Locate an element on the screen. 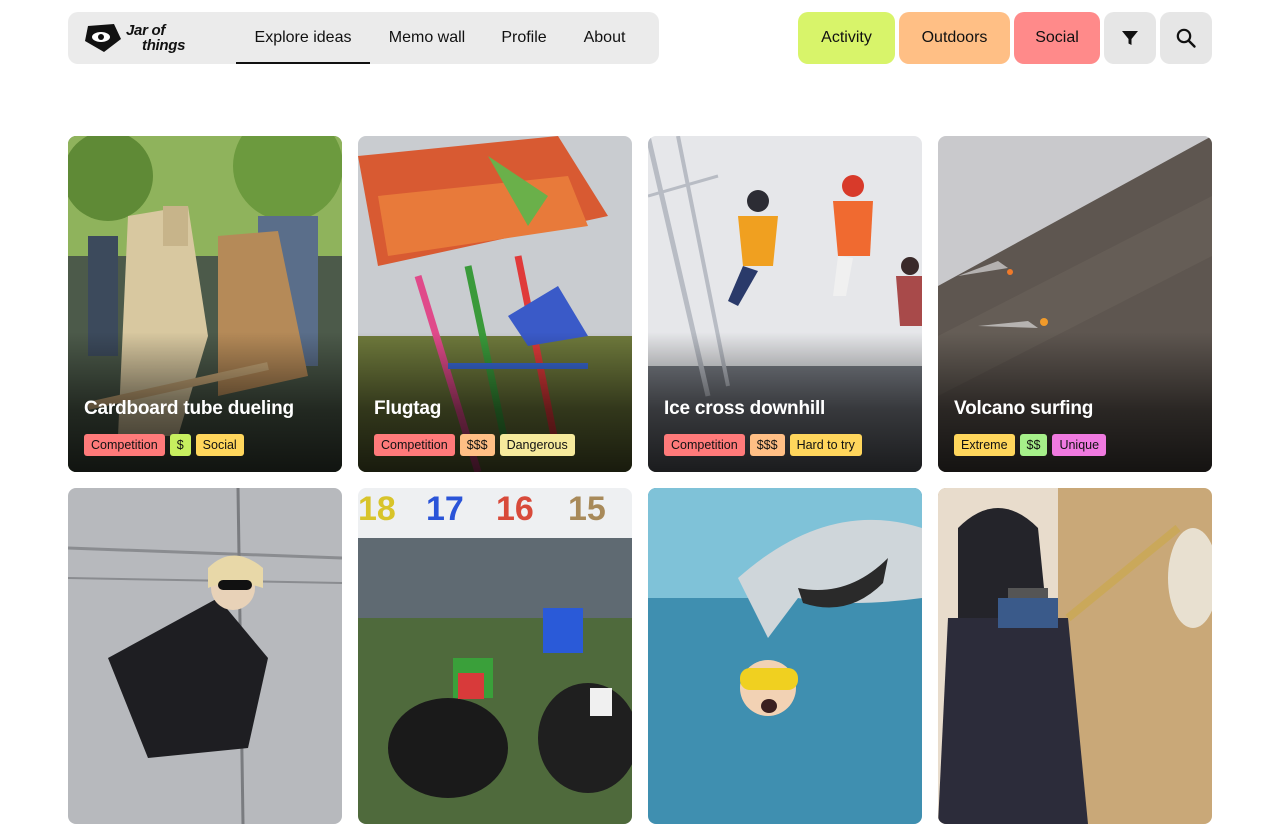 This screenshot has height=824, width=1280. nav-about: About is located at coordinates (604, 38).